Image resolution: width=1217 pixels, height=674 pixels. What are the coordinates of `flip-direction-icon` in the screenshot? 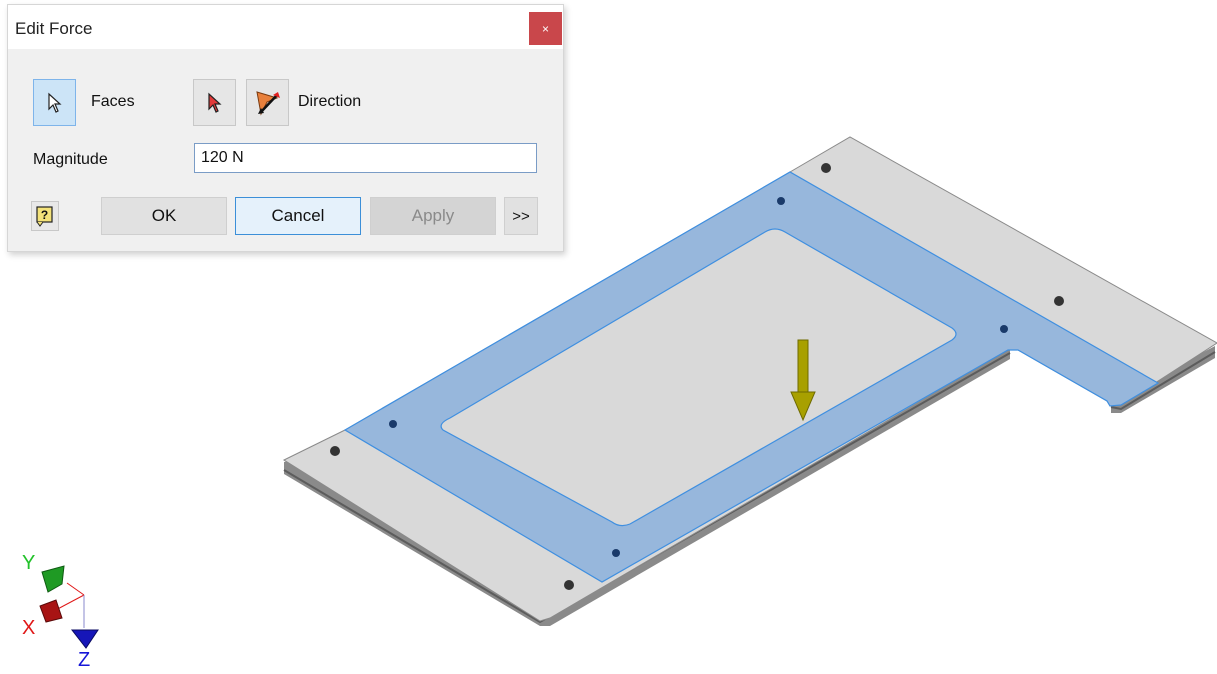 It's located at (267, 103).